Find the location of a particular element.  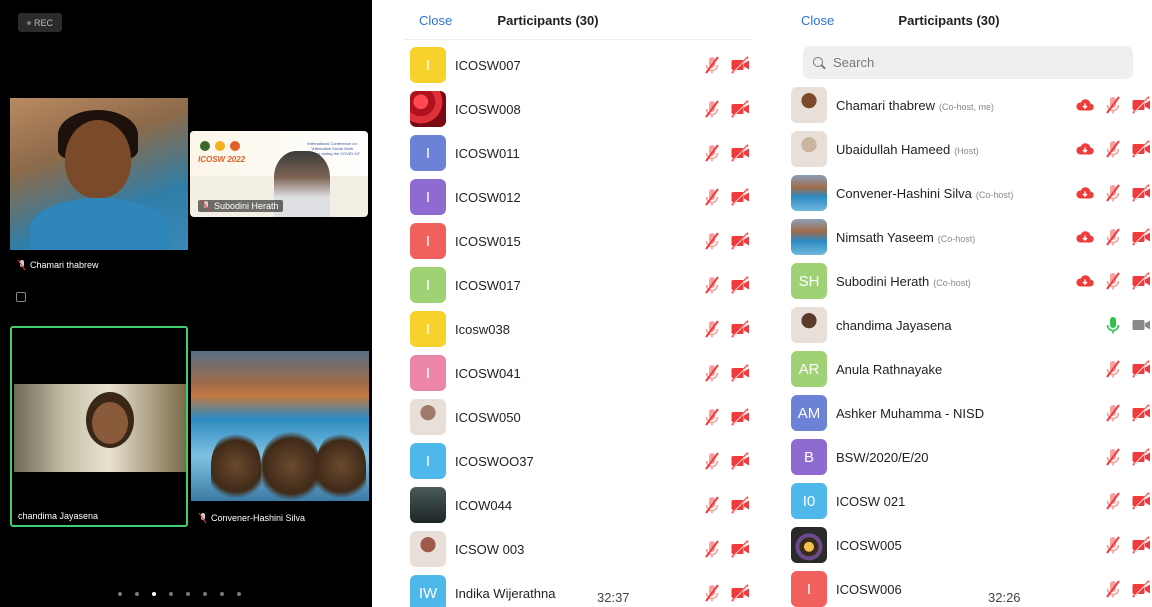

participant-row: Ubaidullah Hameed (Host) is located at coordinates (971, 149).